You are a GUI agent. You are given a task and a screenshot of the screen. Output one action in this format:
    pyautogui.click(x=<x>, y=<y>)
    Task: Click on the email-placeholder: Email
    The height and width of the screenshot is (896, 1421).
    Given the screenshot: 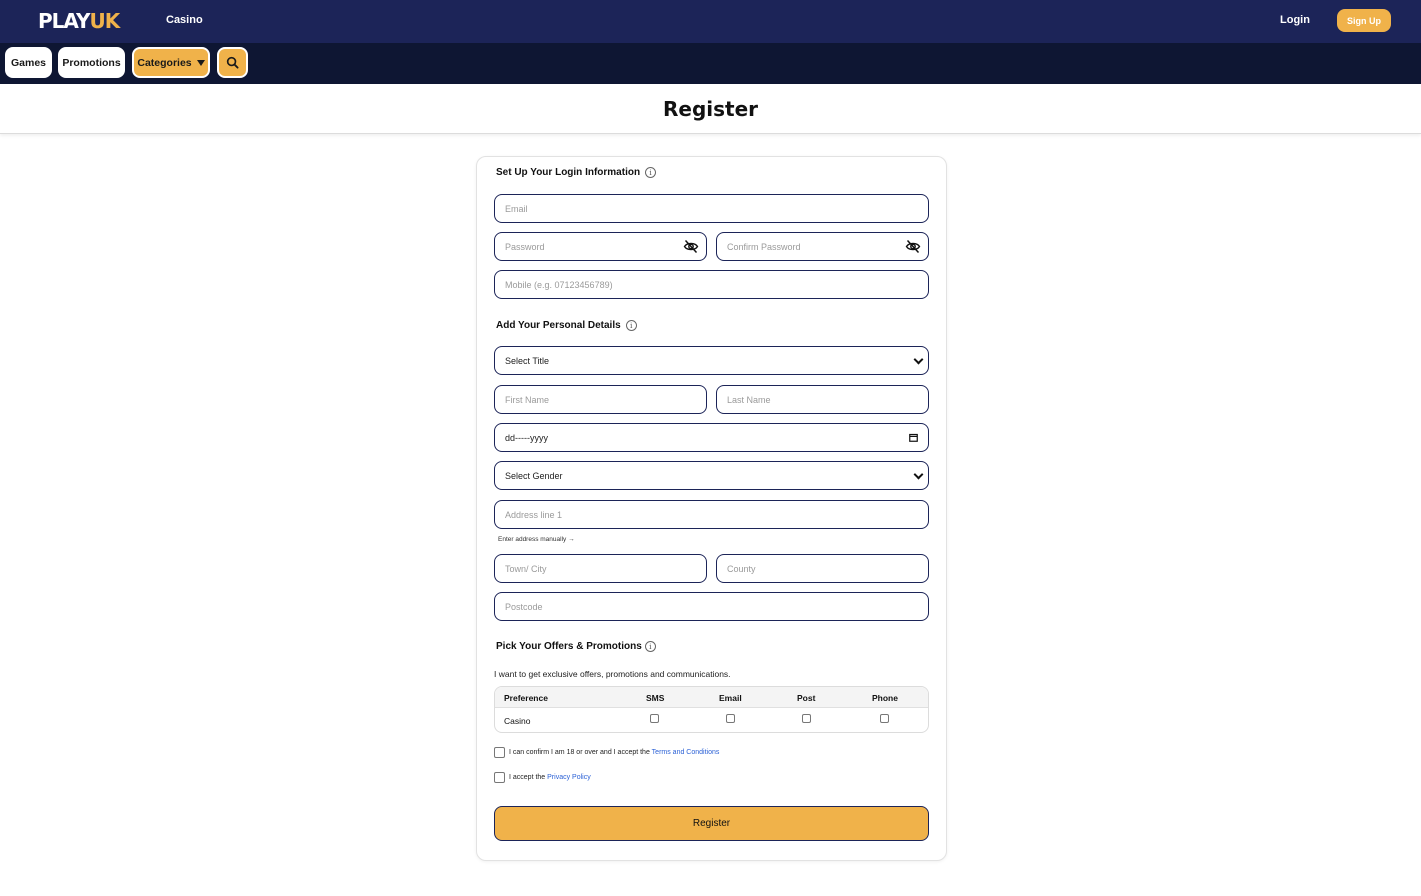 What is the action you would take?
    pyautogui.click(x=516, y=208)
    